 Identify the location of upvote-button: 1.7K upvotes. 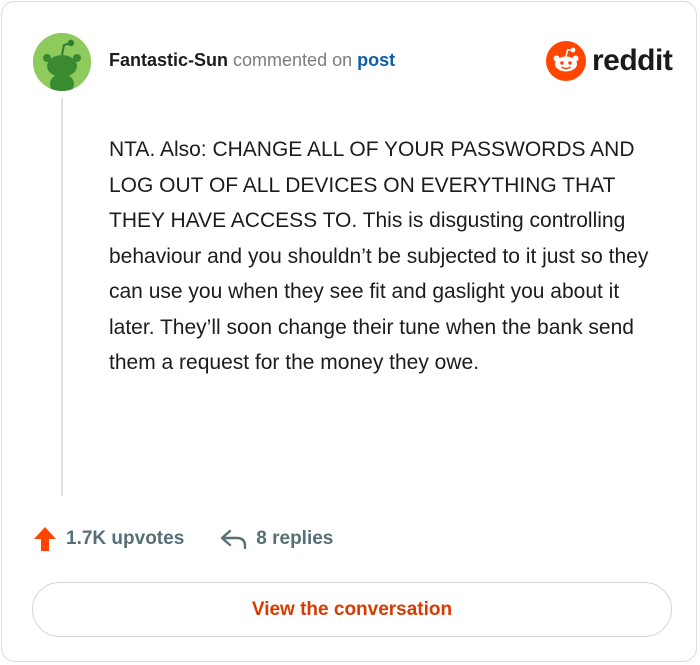
(108, 539).